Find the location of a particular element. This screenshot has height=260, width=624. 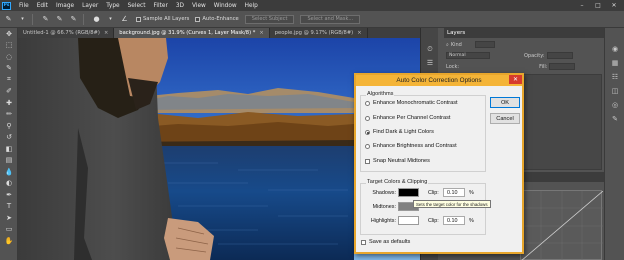

menu-filter: Filter is located at coordinates (160, 6).